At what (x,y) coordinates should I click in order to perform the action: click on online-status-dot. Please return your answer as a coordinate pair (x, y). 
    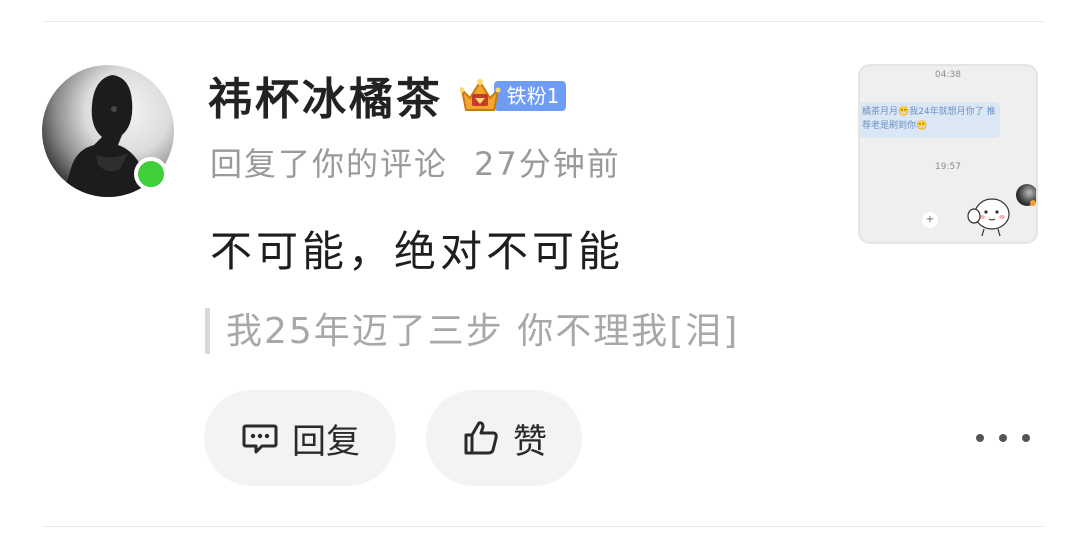
    Looking at the image, I should click on (151, 174).